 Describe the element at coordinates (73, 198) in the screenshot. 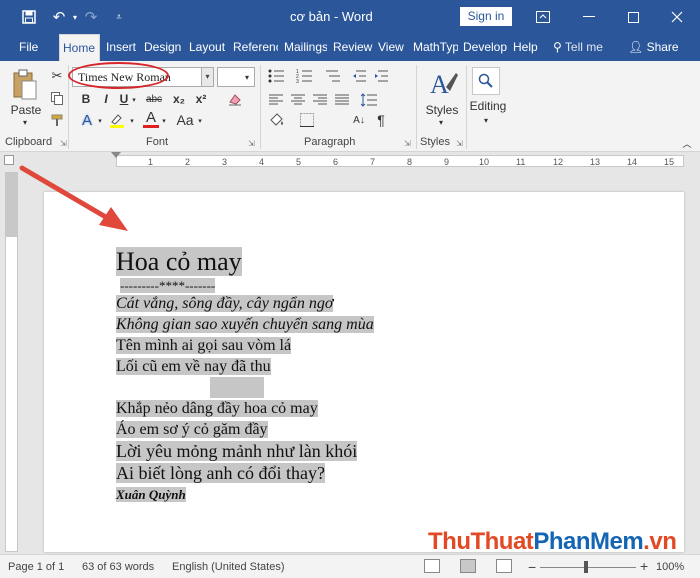

I see `annotation-arrow` at that location.